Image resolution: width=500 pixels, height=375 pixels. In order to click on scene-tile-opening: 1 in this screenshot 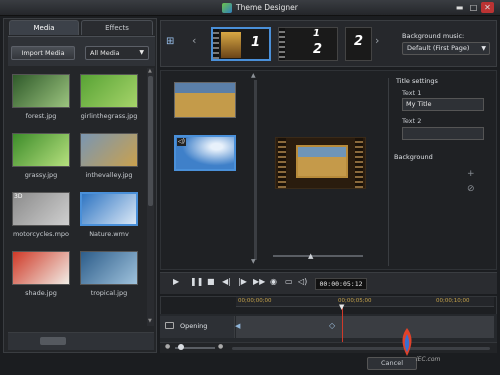, I will do `click(241, 44)`.